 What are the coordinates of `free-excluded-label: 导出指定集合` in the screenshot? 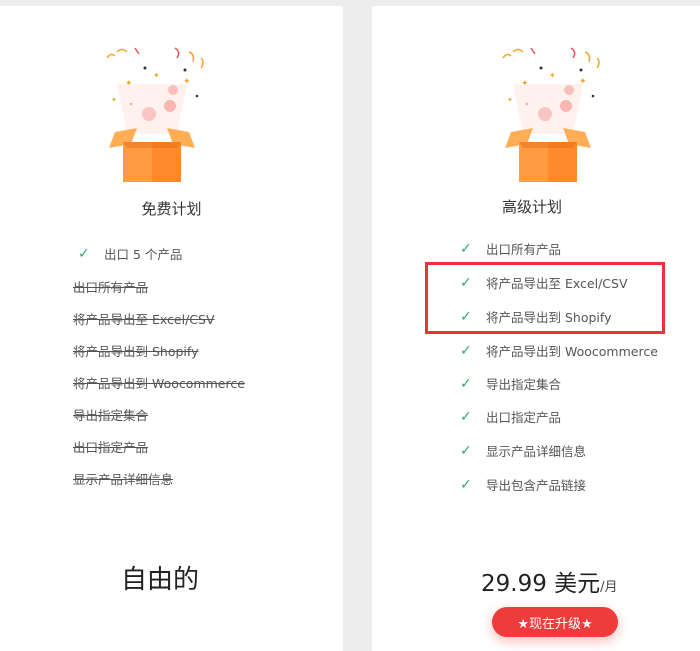 It's located at (111, 415).